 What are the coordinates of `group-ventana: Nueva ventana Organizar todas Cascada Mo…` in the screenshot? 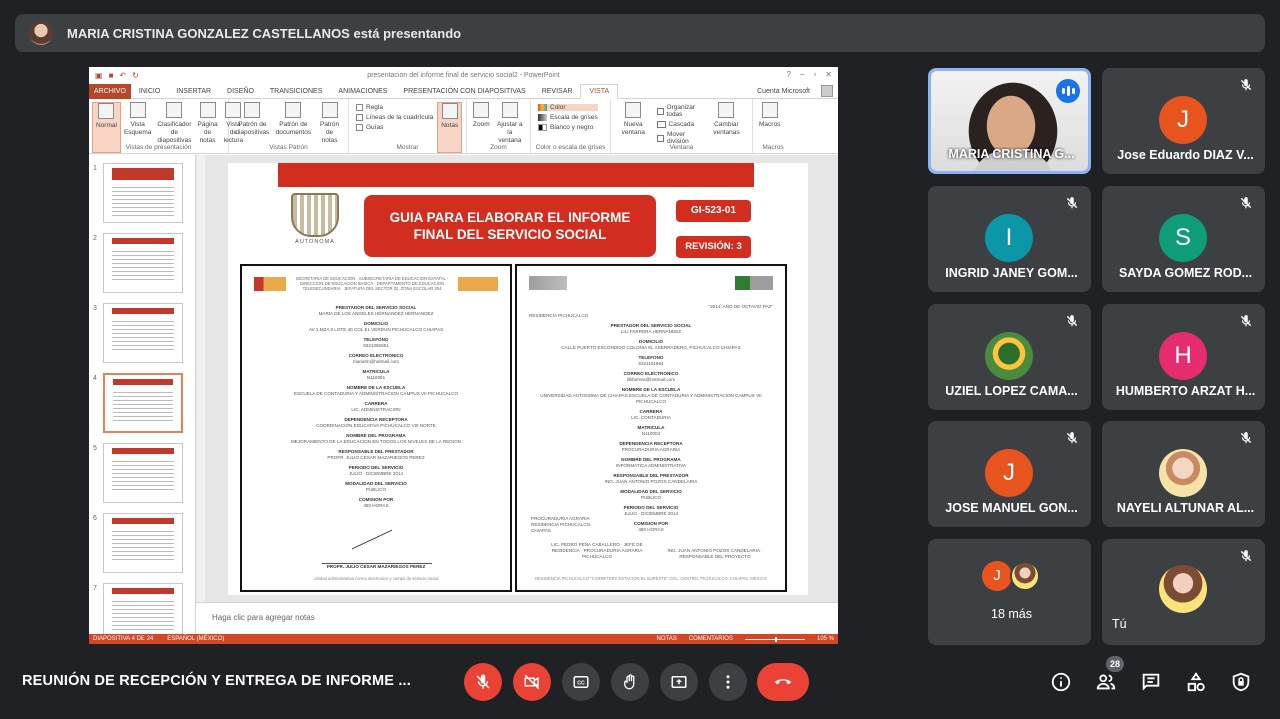 It's located at (682, 126).